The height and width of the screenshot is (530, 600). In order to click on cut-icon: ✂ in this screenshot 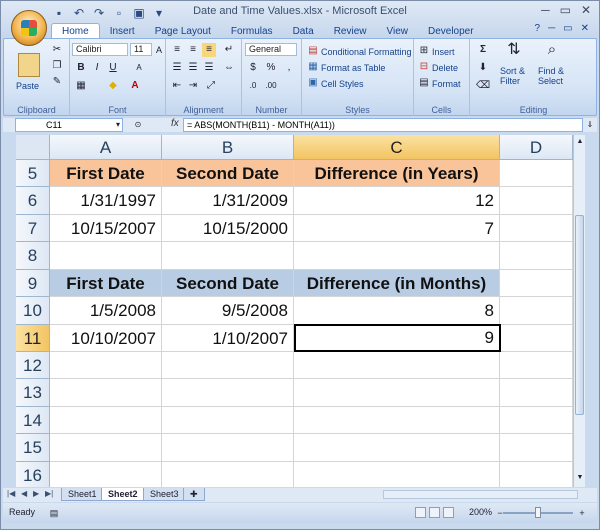, I will do `click(57, 50)`.